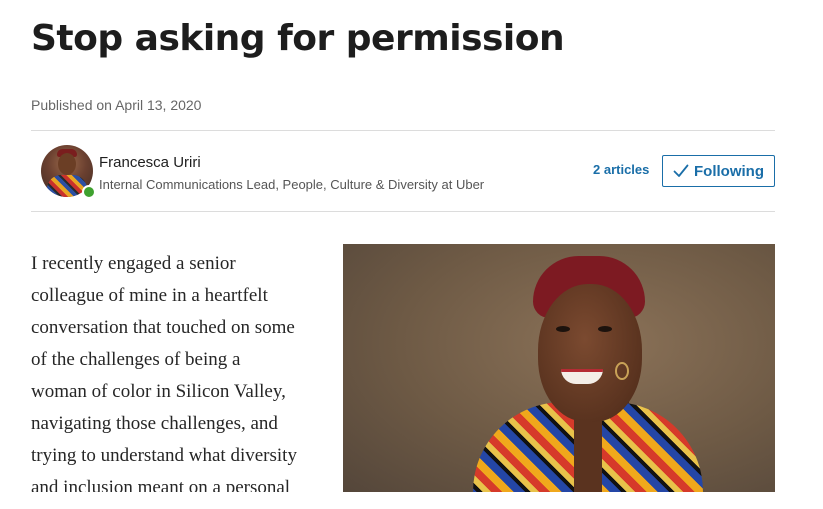  Describe the element at coordinates (729, 171) in the screenshot. I see `following-button-label: Following` at that location.